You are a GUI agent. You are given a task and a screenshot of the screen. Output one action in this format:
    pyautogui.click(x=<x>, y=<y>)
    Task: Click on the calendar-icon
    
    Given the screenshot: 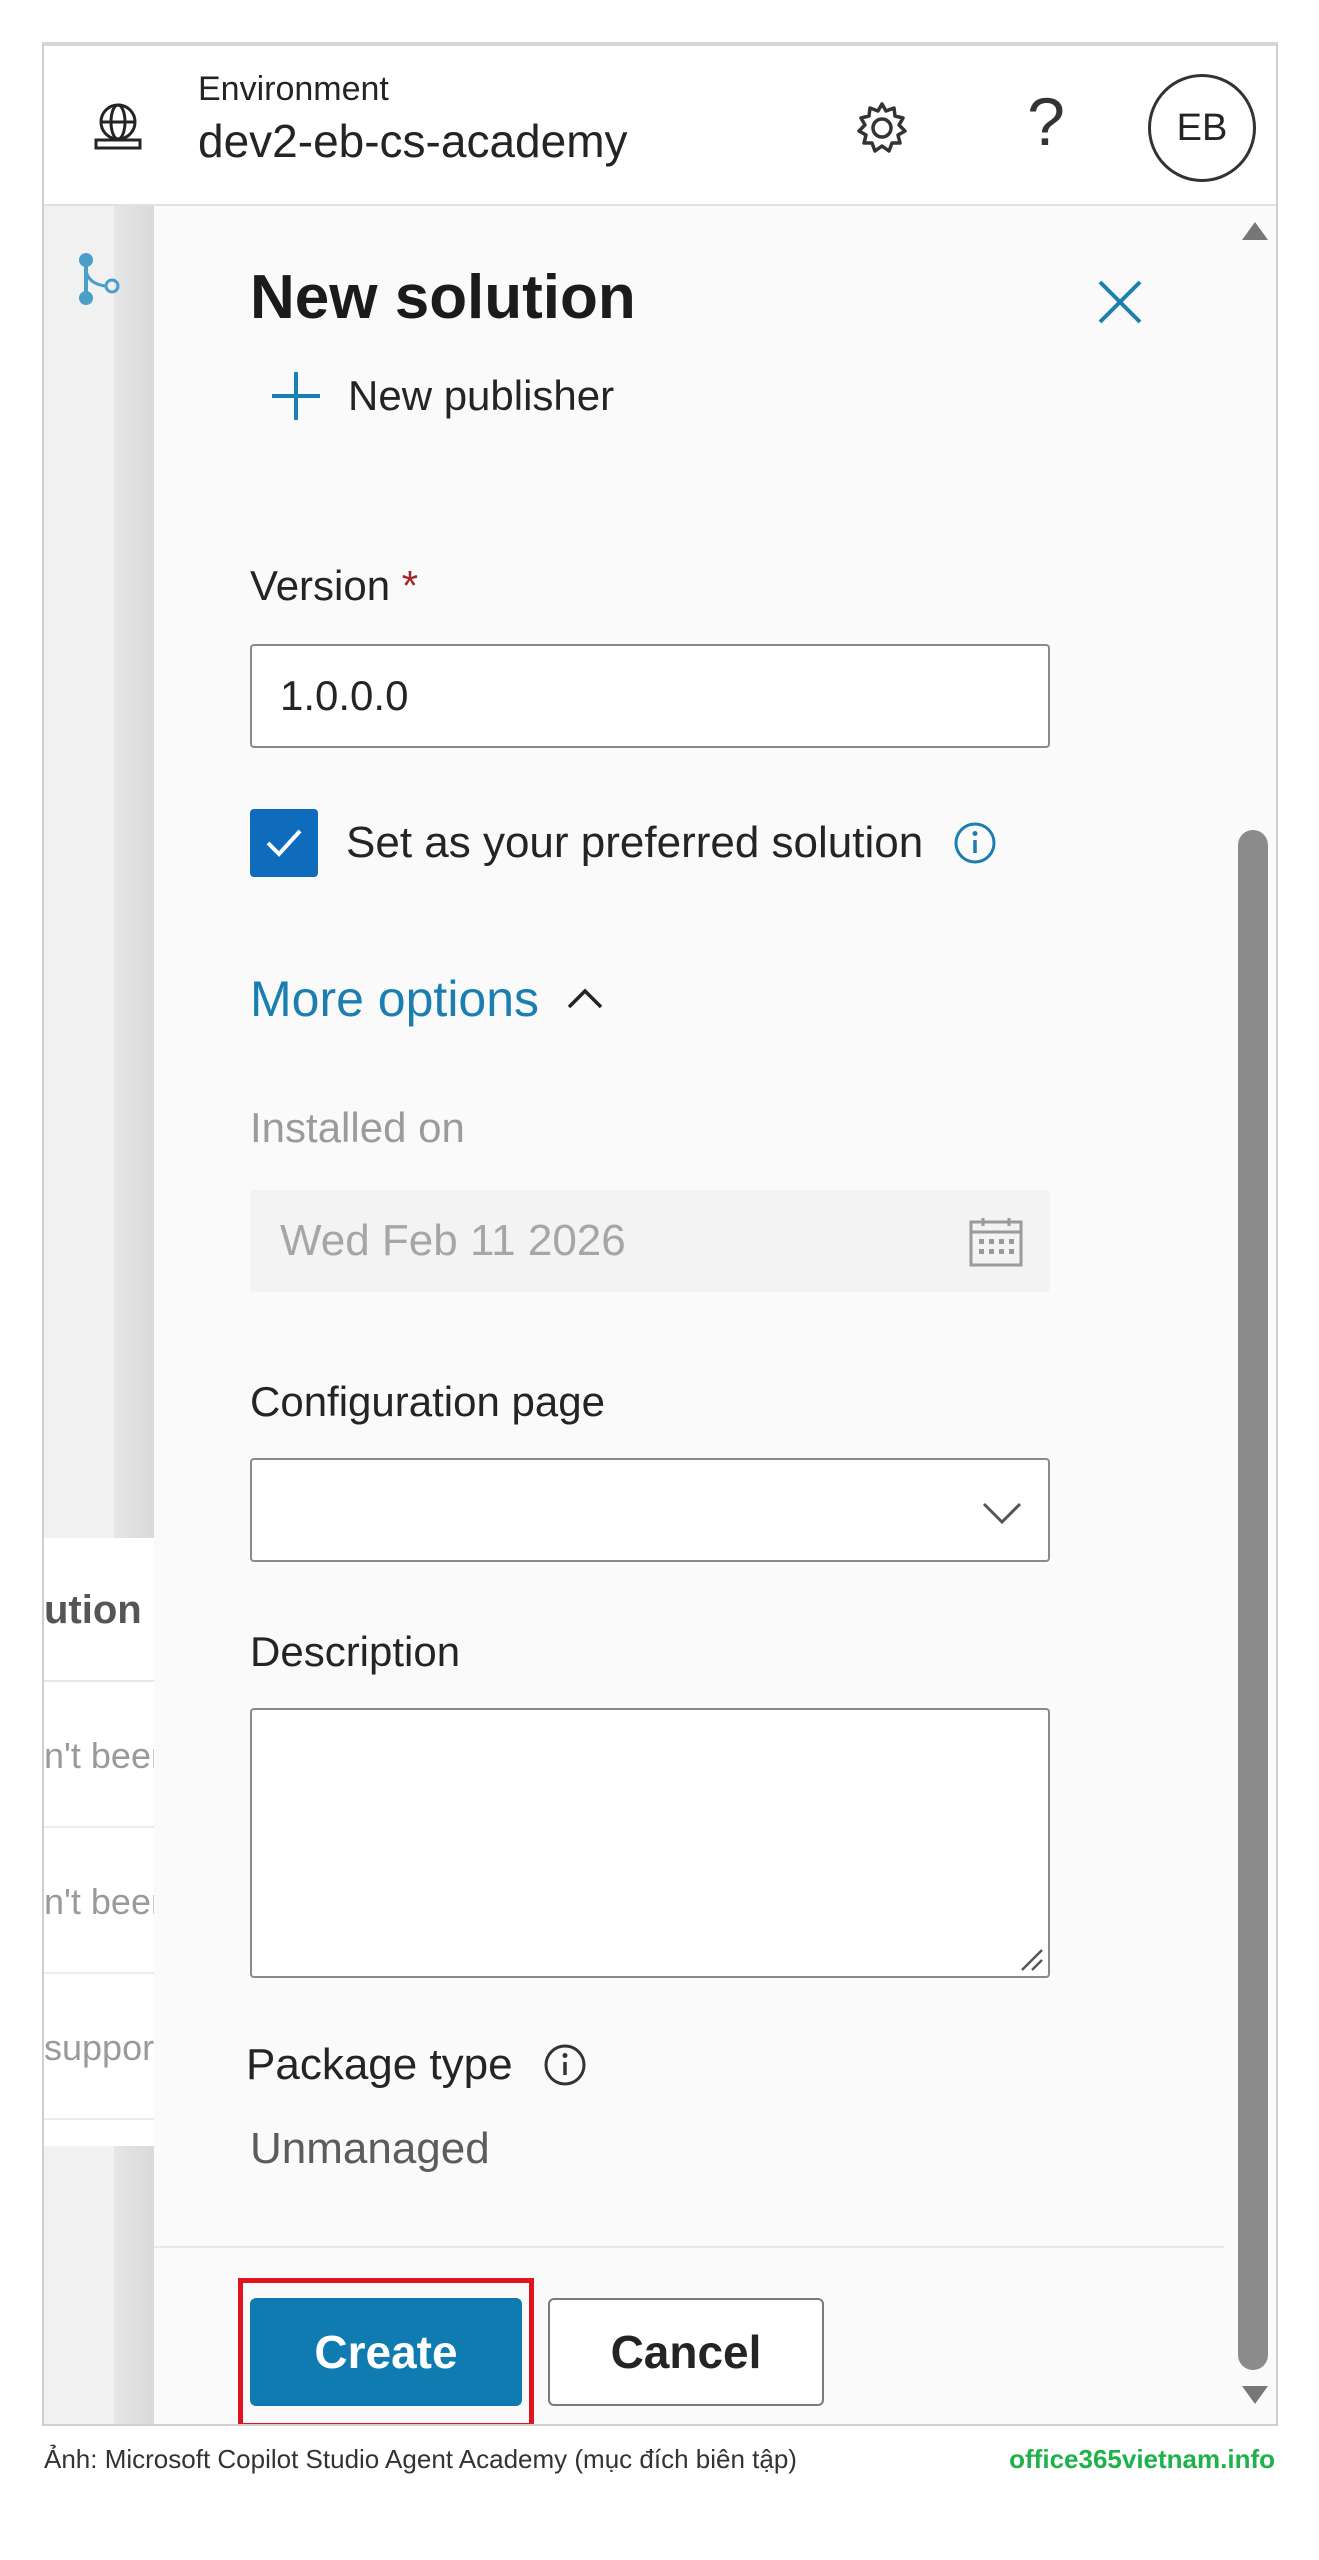 What is the action you would take?
    pyautogui.click(x=996, y=1242)
    